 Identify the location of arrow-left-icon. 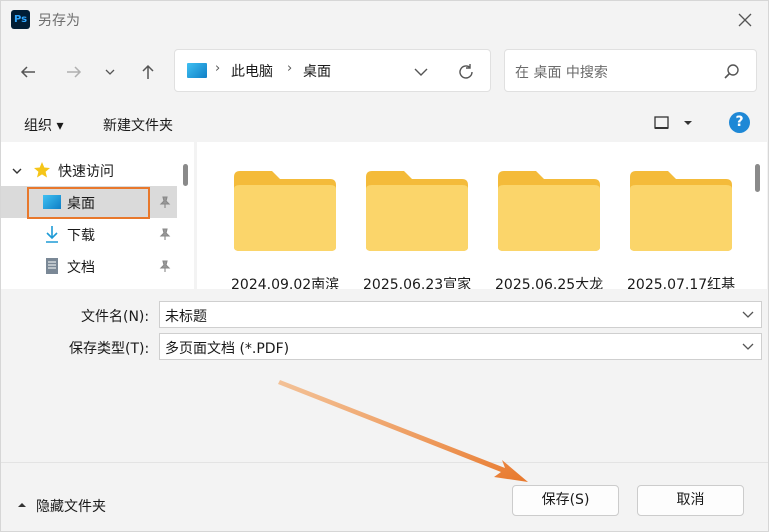
(27, 72).